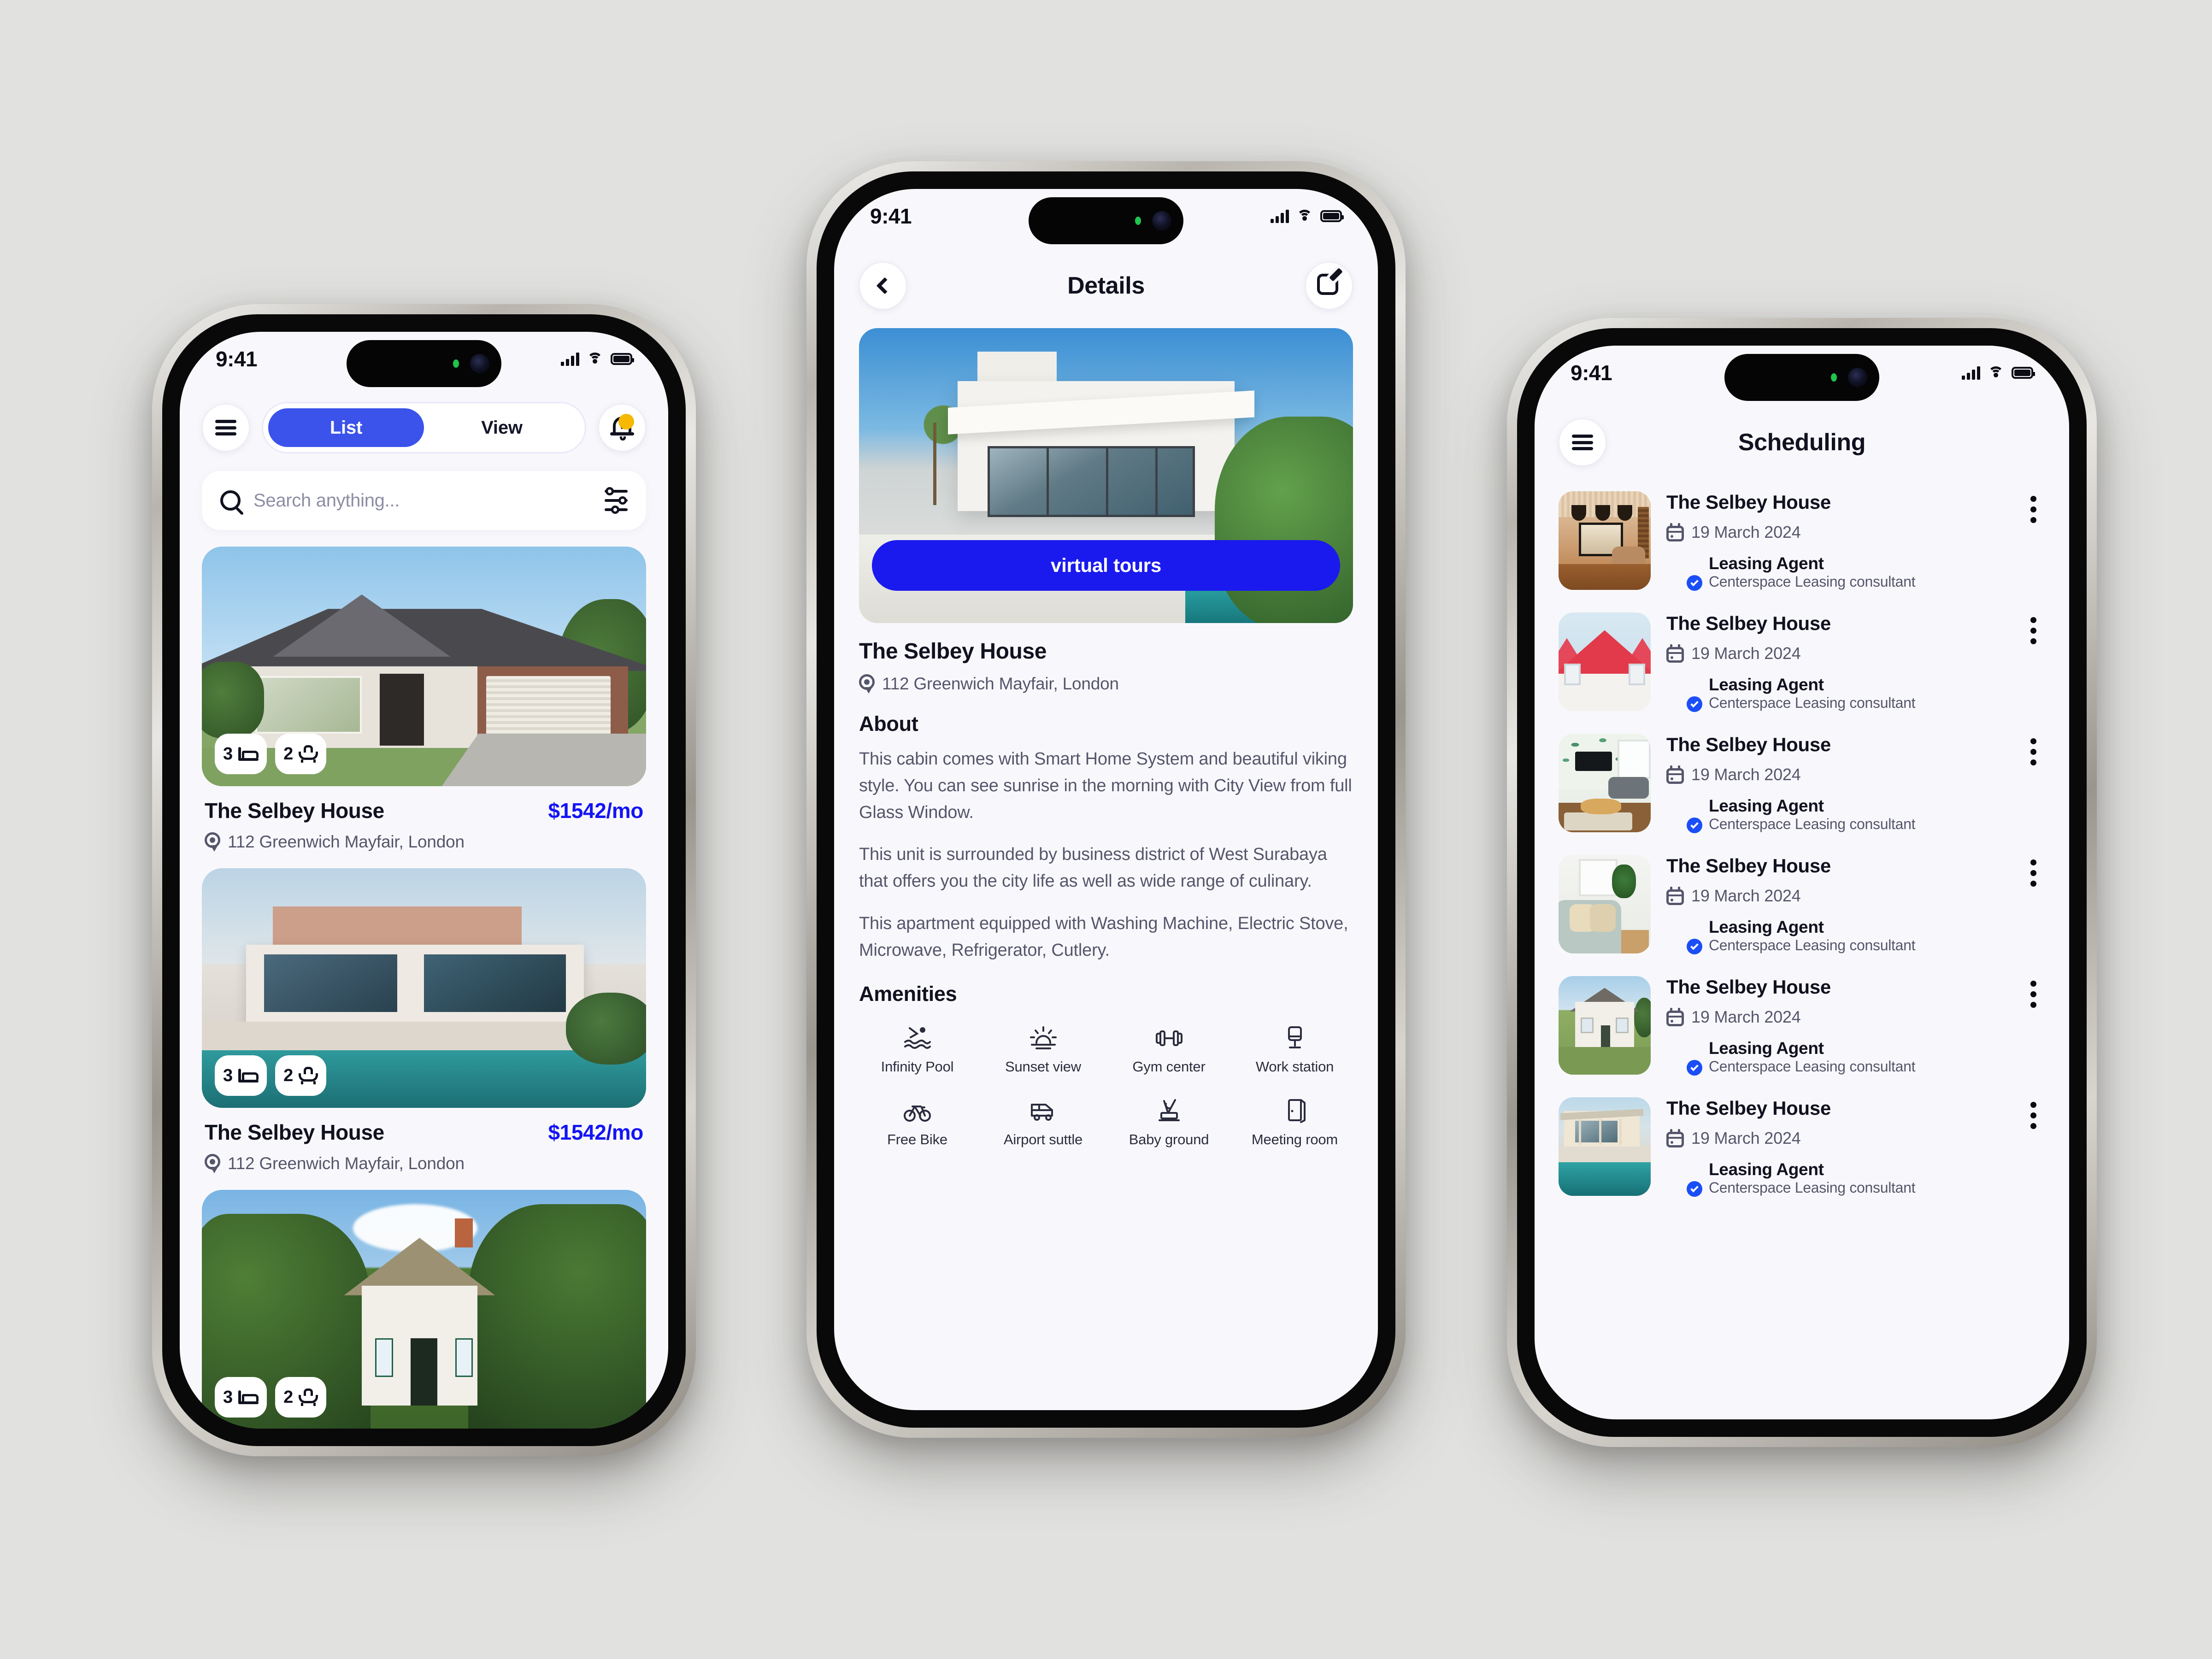 The image size is (2212, 1659). What do you see at coordinates (1329, 286) in the screenshot?
I see `edit-button` at bounding box center [1329, 286].